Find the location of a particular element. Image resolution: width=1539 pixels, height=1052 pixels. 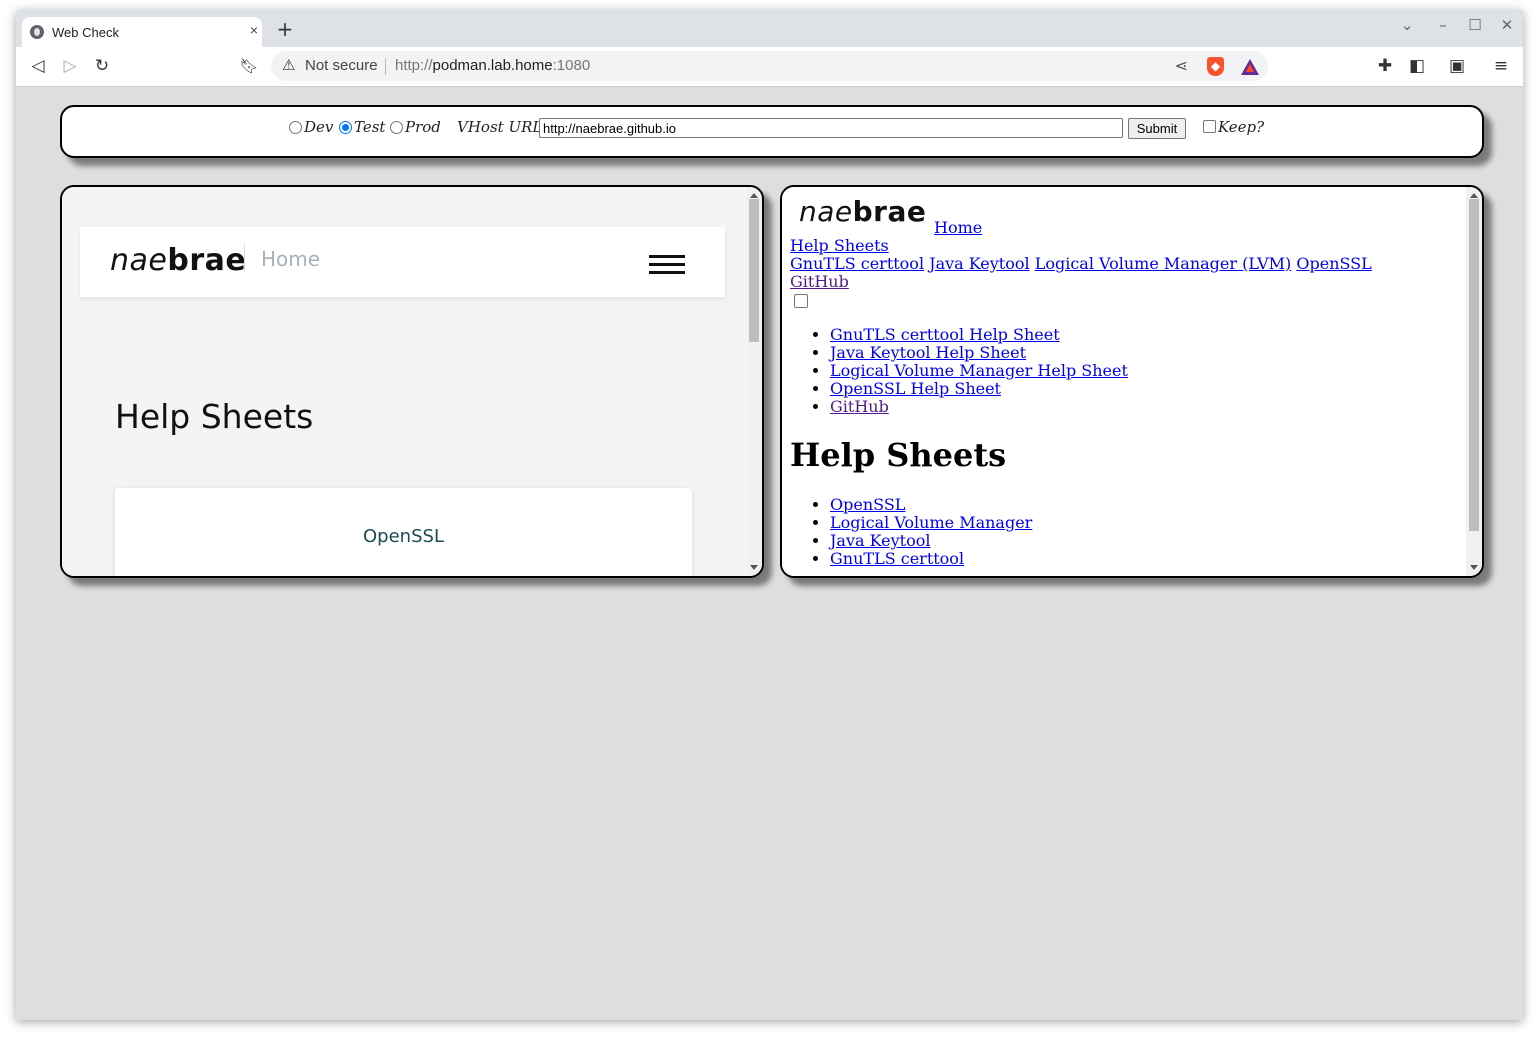

minimize-icon: – is located at coordinates (1443, 25).